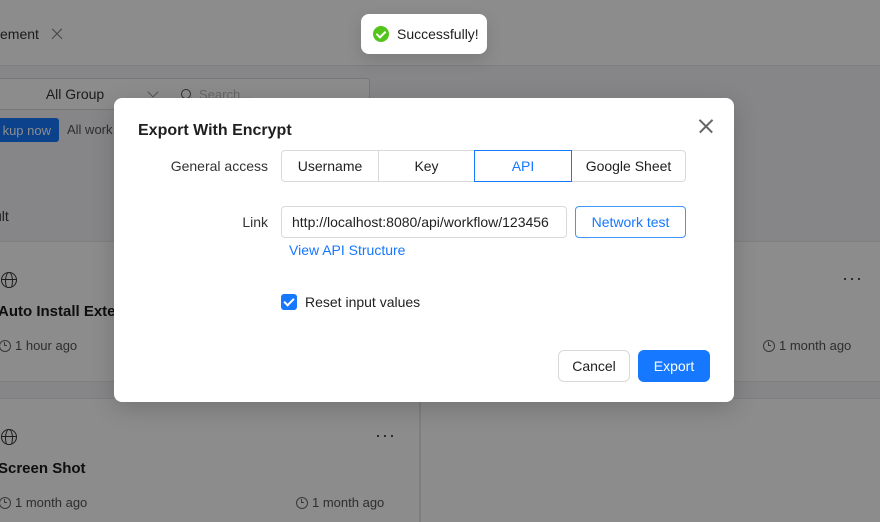  I want to click on general-access-label: General access, so click(219, 166).